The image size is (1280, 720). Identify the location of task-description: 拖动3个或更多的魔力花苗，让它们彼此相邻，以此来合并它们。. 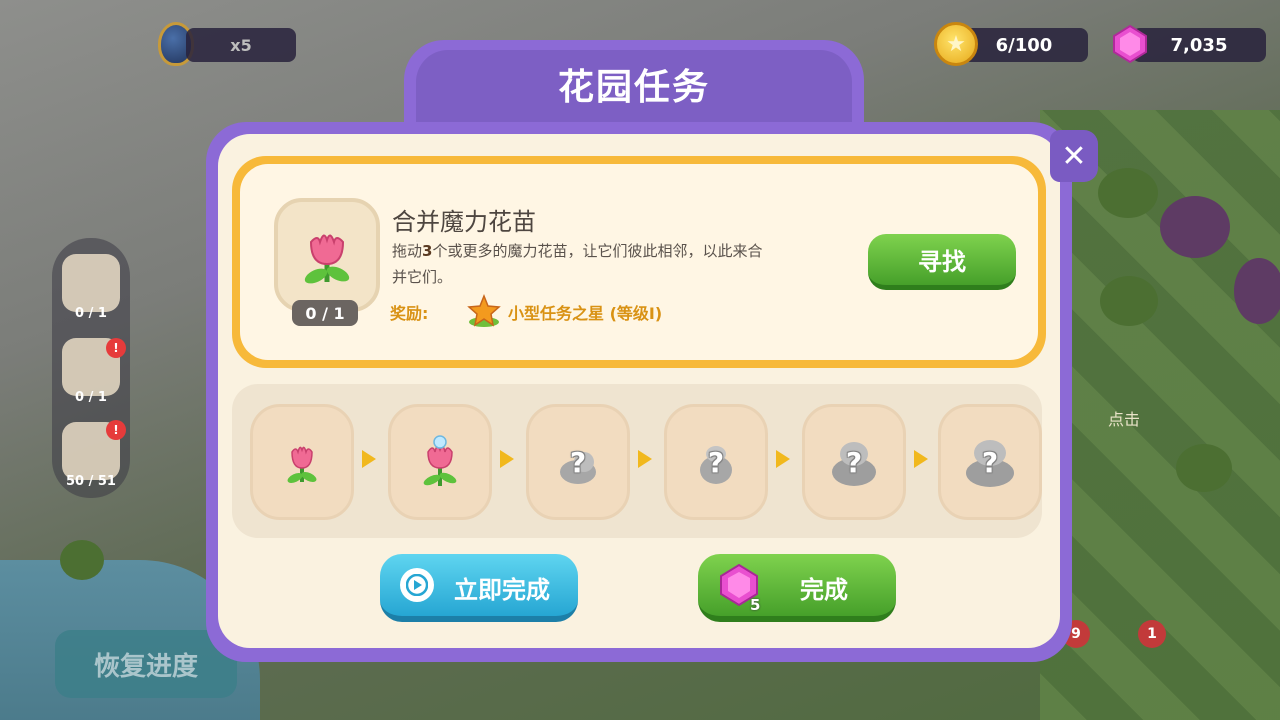
(582, 264).